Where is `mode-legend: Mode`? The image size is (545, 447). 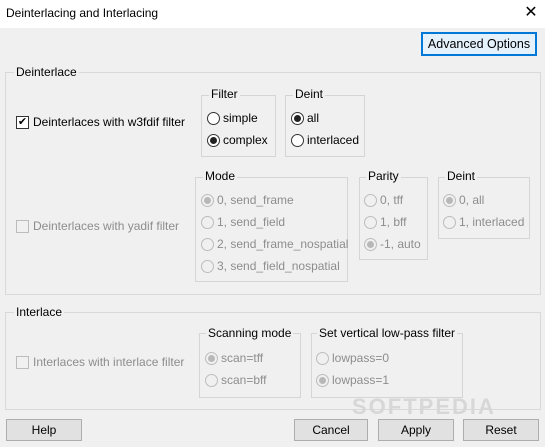 mode-legend: Mode is located at coordinates (220, 176).